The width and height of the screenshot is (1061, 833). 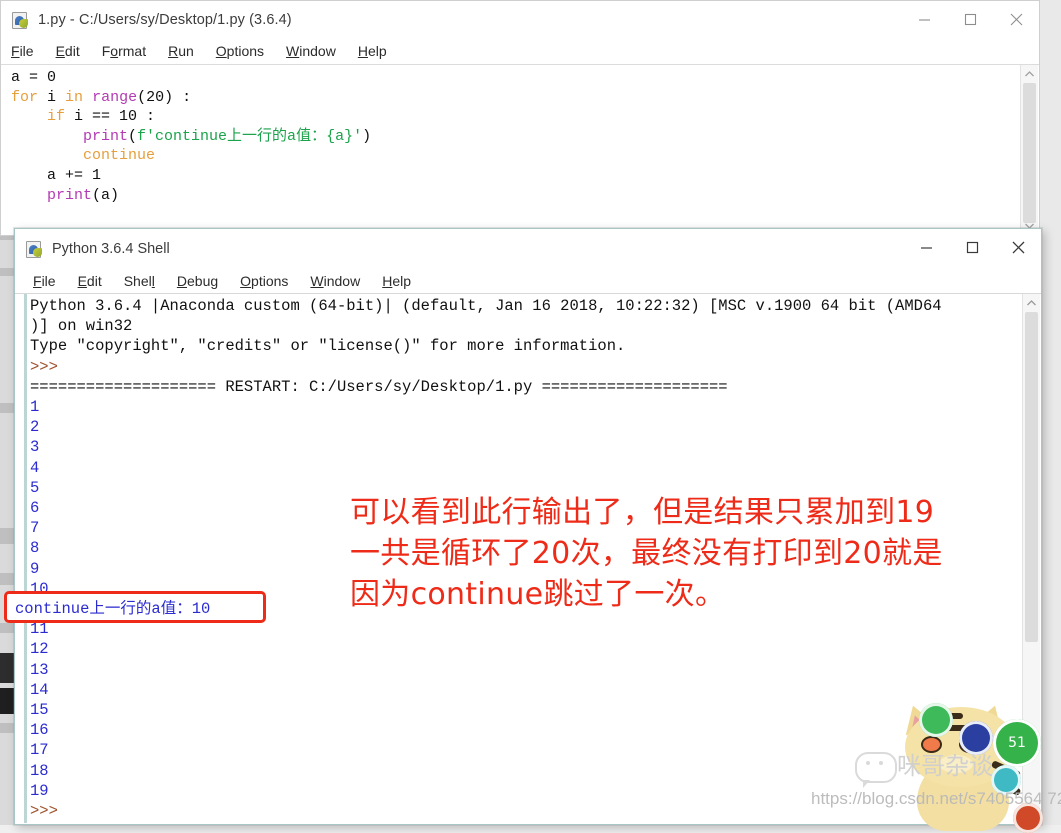 I want to click on shell-menu-options: Options, so click(x=264, y=281).